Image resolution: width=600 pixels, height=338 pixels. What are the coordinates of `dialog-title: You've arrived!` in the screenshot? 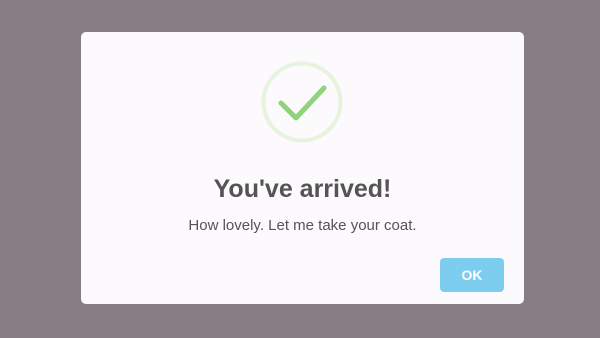 It's located at (302, 189).